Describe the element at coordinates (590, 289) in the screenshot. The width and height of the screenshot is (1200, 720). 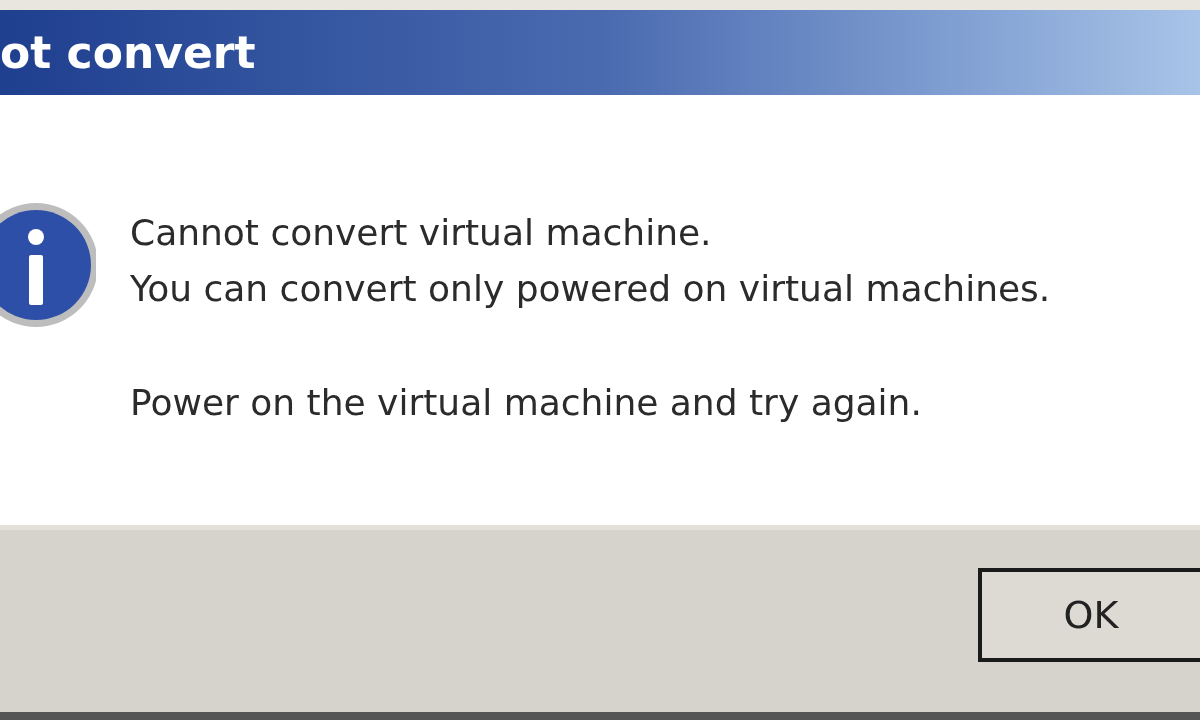
I see `message-text: You can convert only powered on virtual machines.` at that location.